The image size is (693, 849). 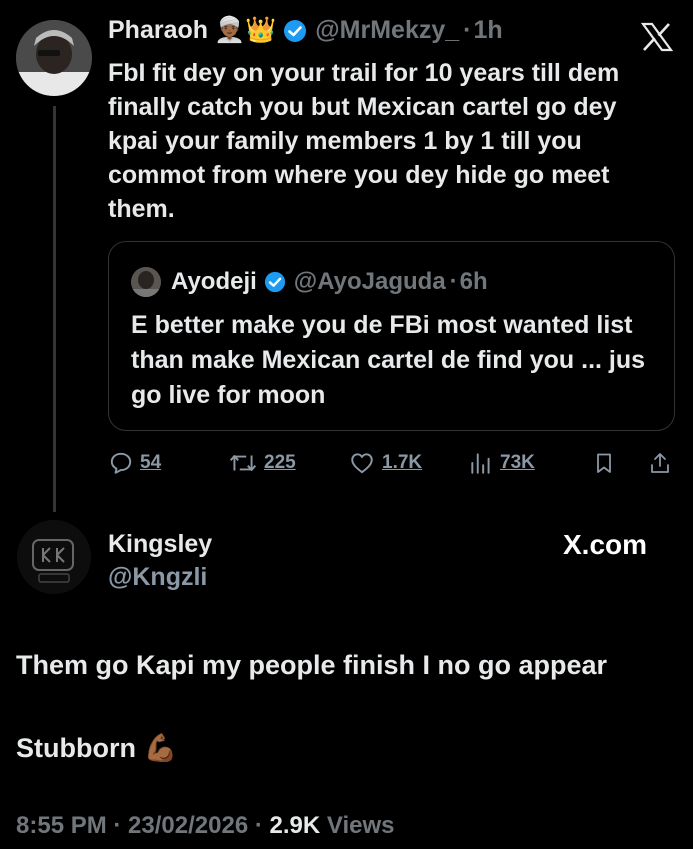 I want to click on quoted-author-name: Ayodeji, so click(x=214, y=282).